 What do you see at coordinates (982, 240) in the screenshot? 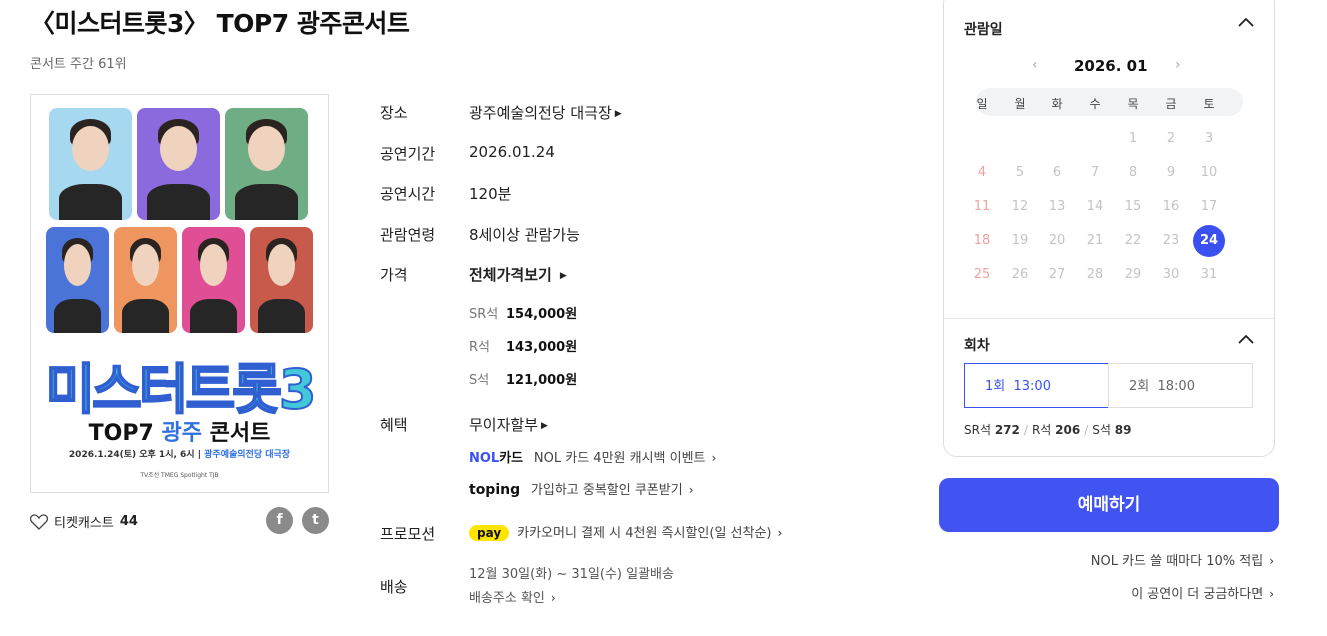
I see `calendar-day: 18` at bounding box center [982, 240].